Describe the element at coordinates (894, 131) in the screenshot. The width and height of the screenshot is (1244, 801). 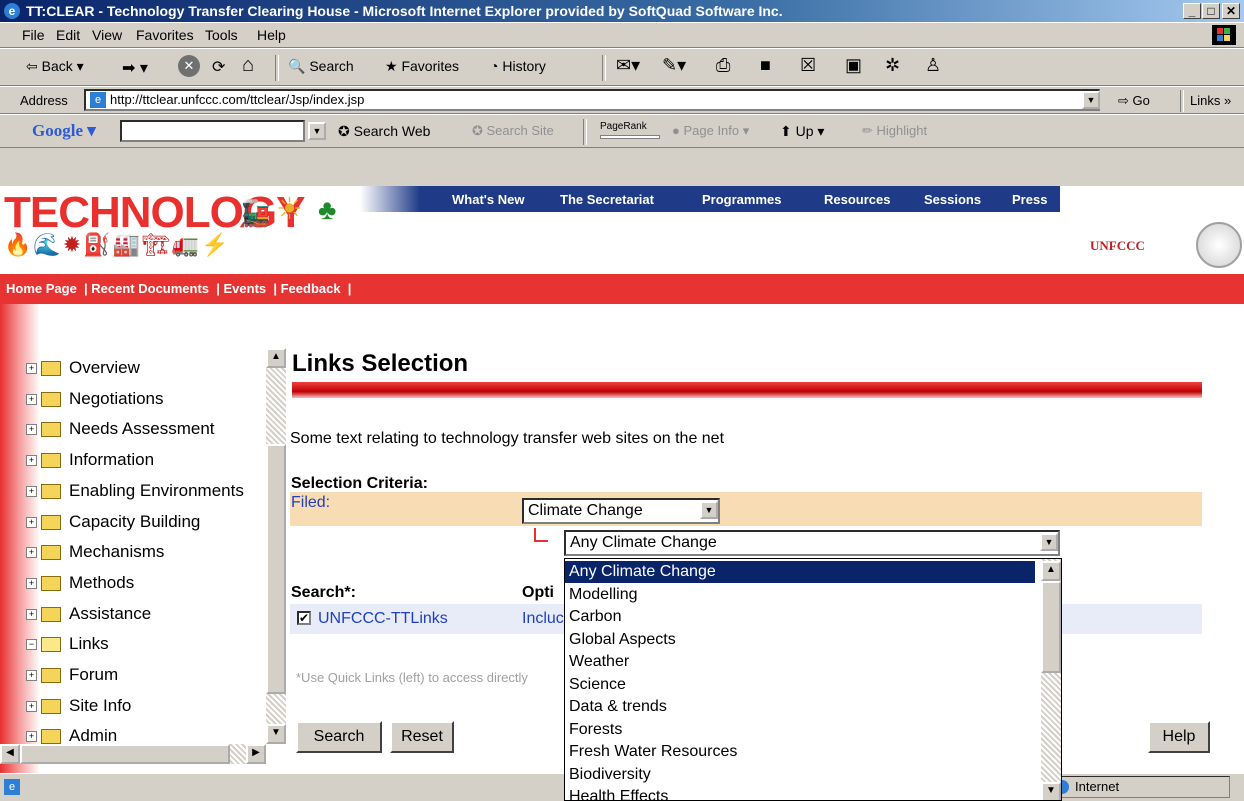
I see `highlight-button: ✏ Highlight` at that location.